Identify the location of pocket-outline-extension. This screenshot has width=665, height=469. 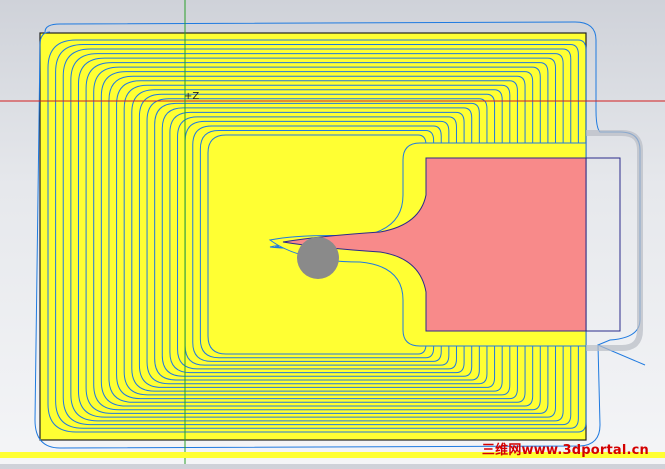
(603, 244).